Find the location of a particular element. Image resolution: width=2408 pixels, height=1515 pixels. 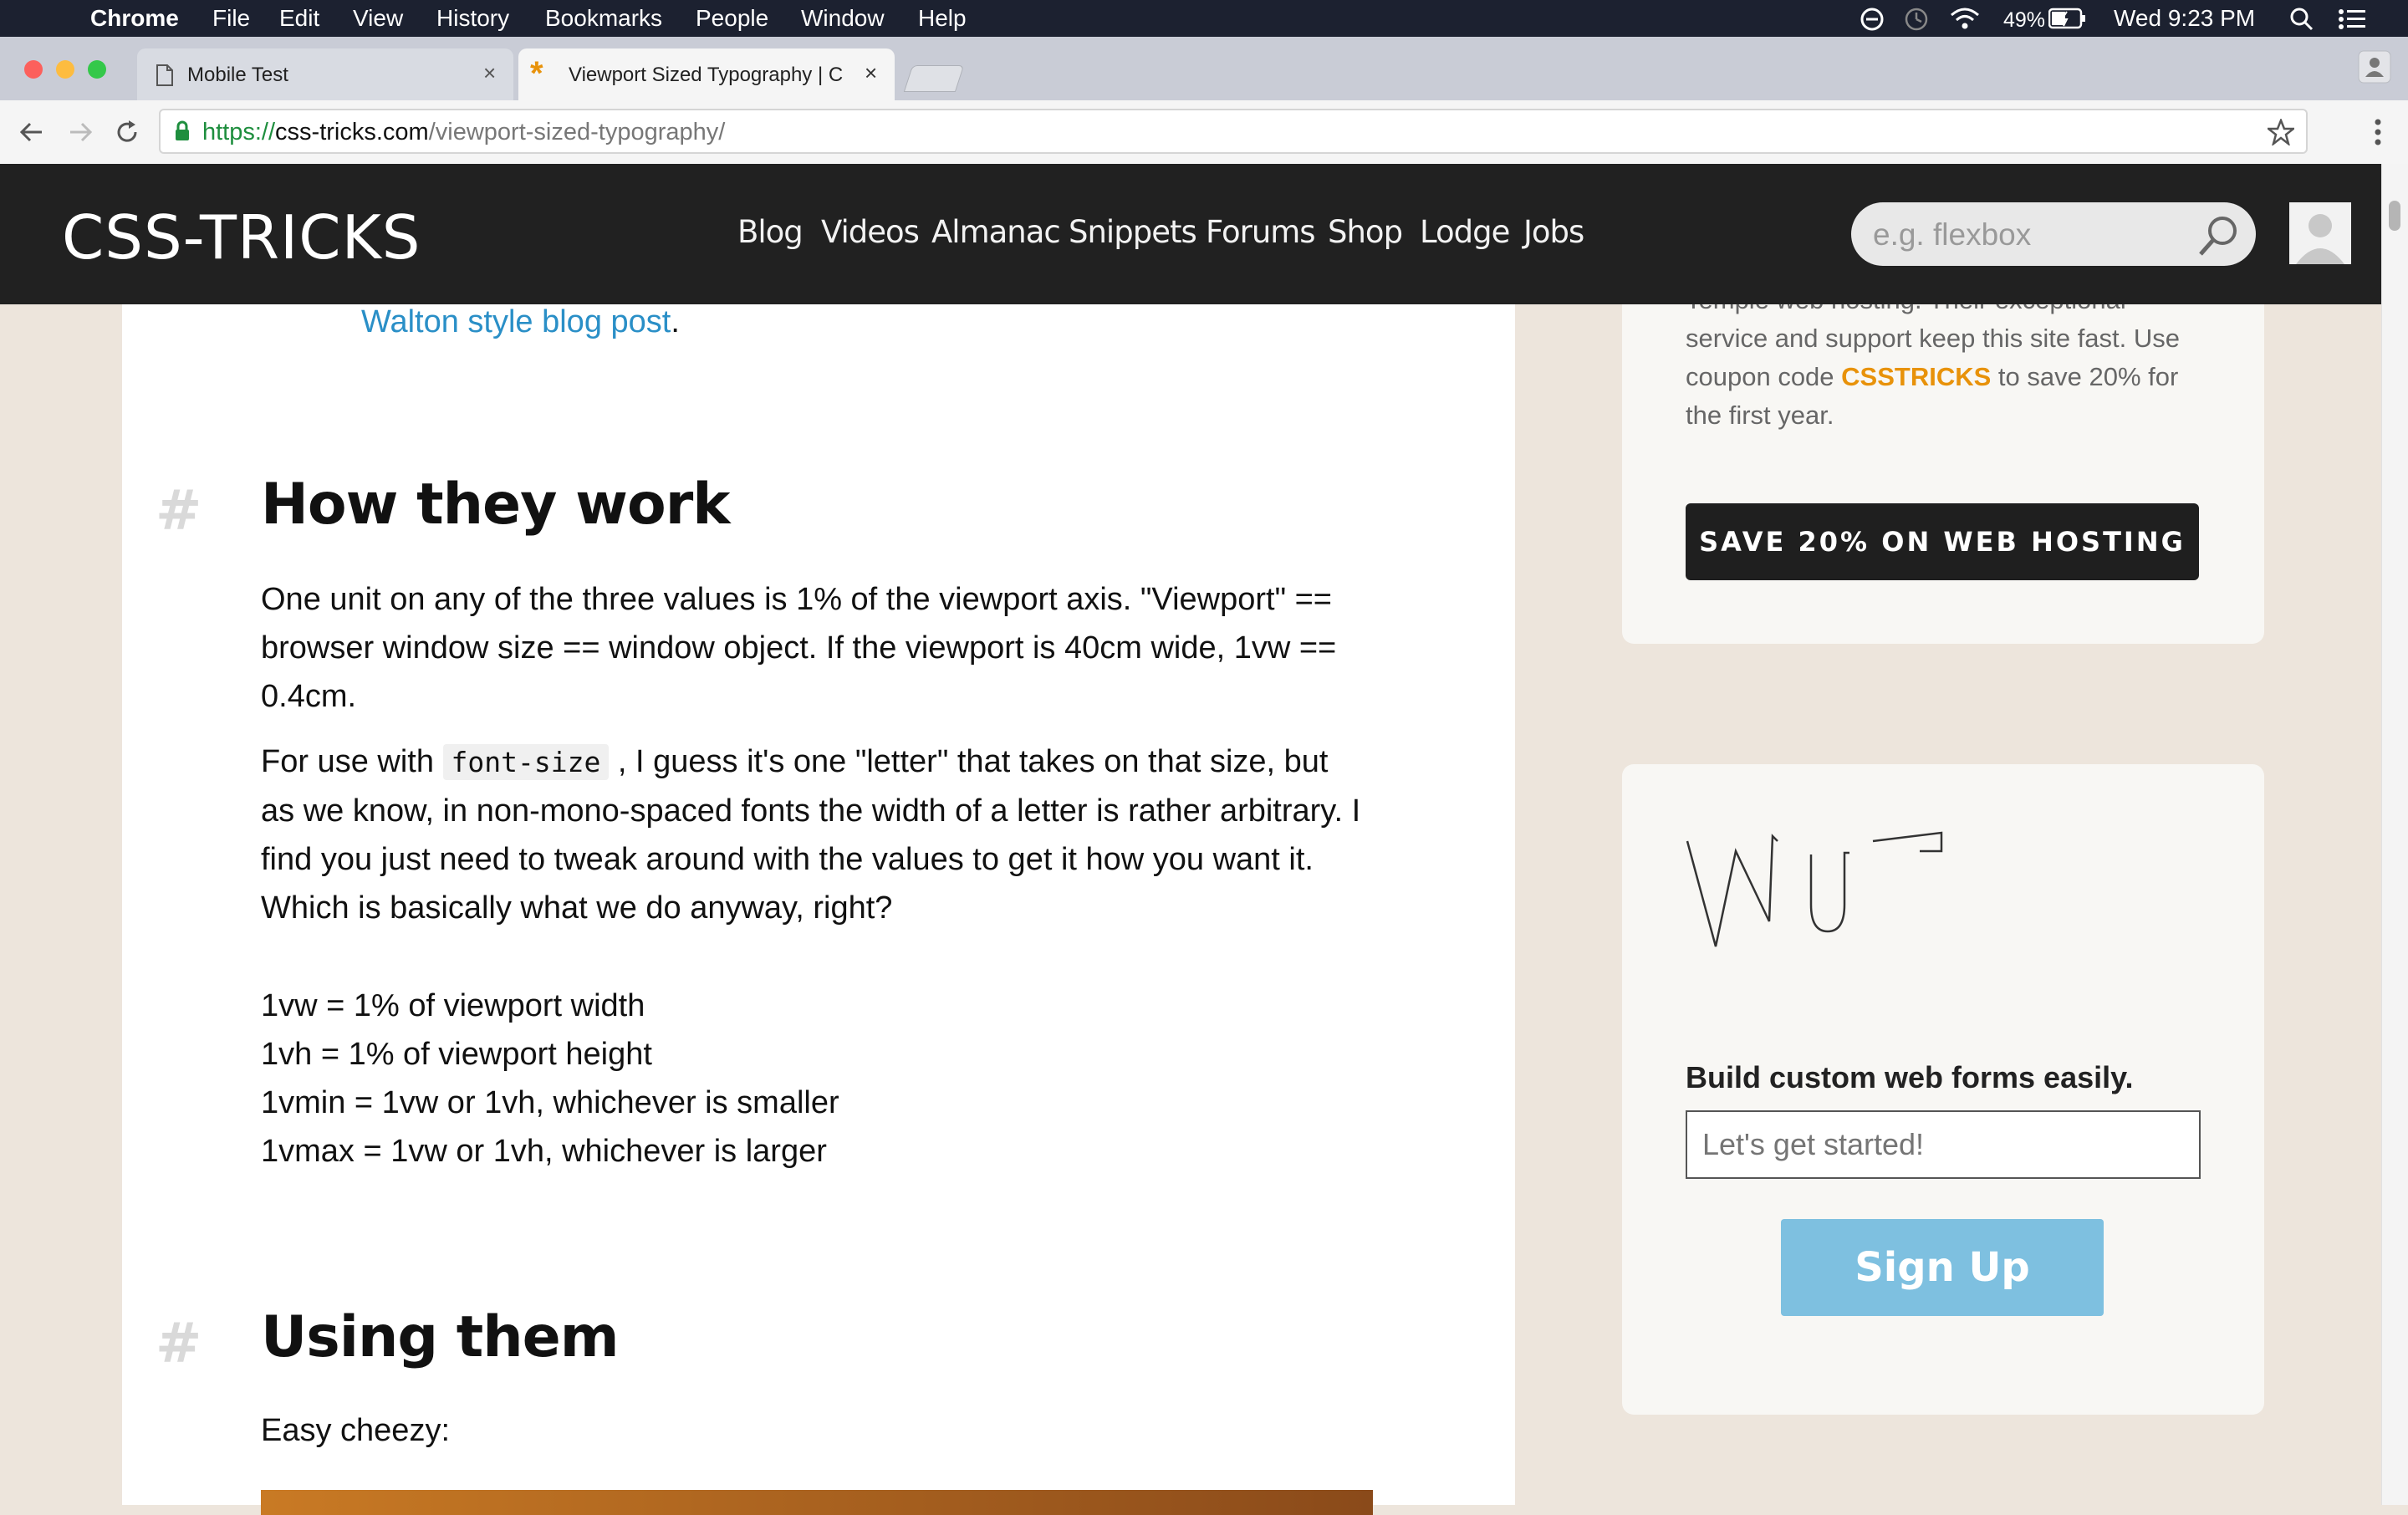

battery-percent: 49% is located at coordinates (2025, 20).